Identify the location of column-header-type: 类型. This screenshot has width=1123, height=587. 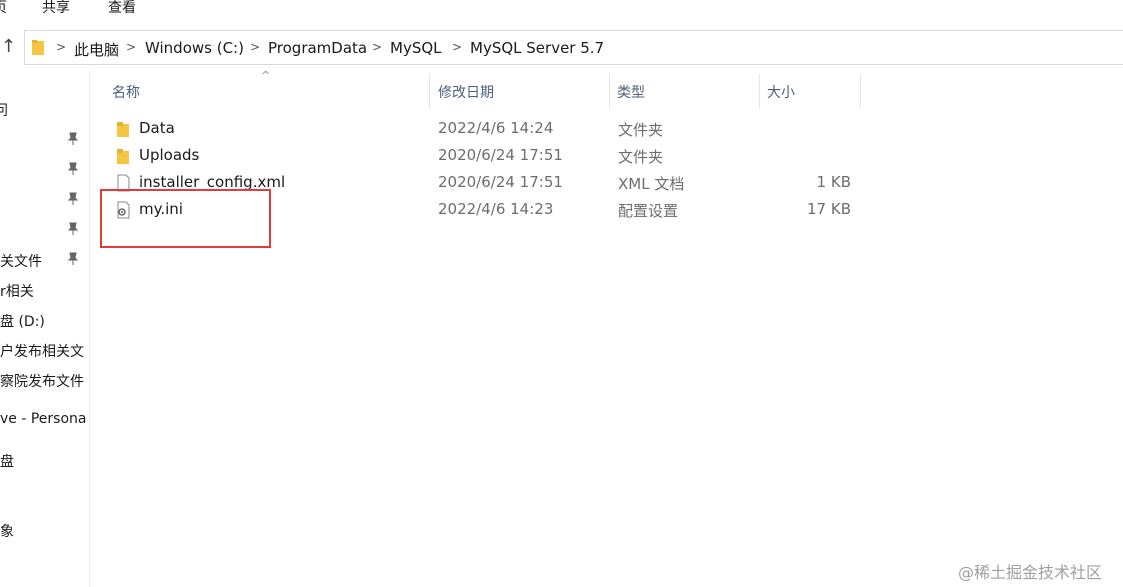
(631, 92).